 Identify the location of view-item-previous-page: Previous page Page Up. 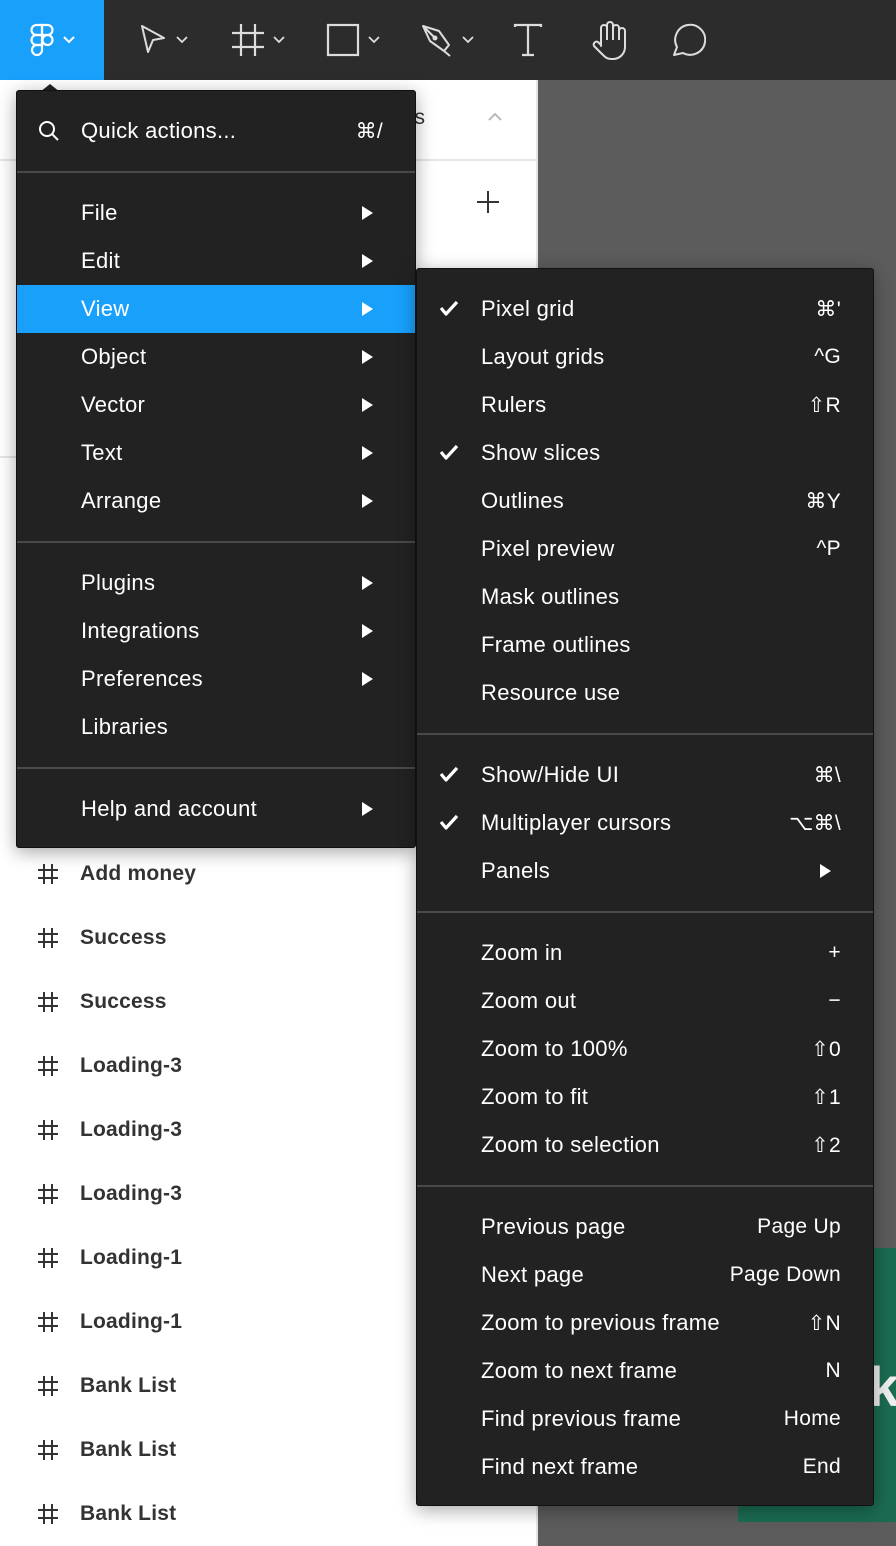
(645, 1227).